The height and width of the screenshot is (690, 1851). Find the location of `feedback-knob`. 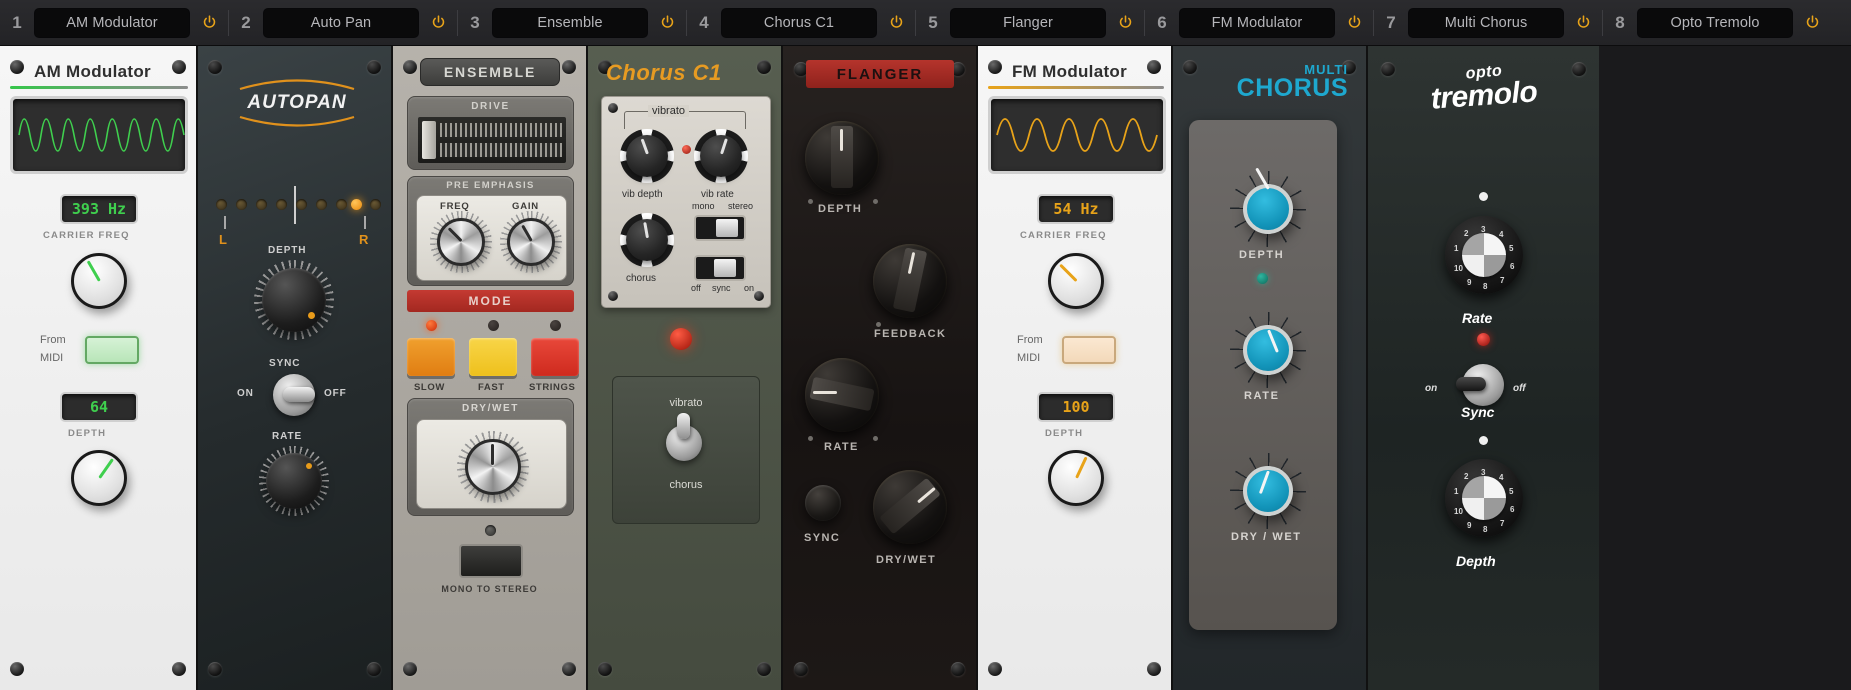

feedback-knob is located at coordinates (910, 281).